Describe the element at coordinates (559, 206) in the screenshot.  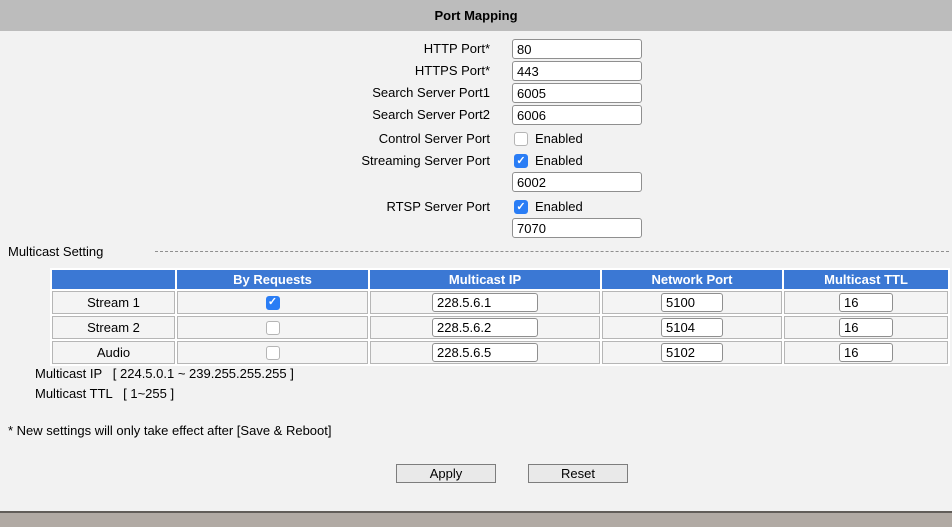
I see `rtsp-server-enabled-label: Enabled` at that location.